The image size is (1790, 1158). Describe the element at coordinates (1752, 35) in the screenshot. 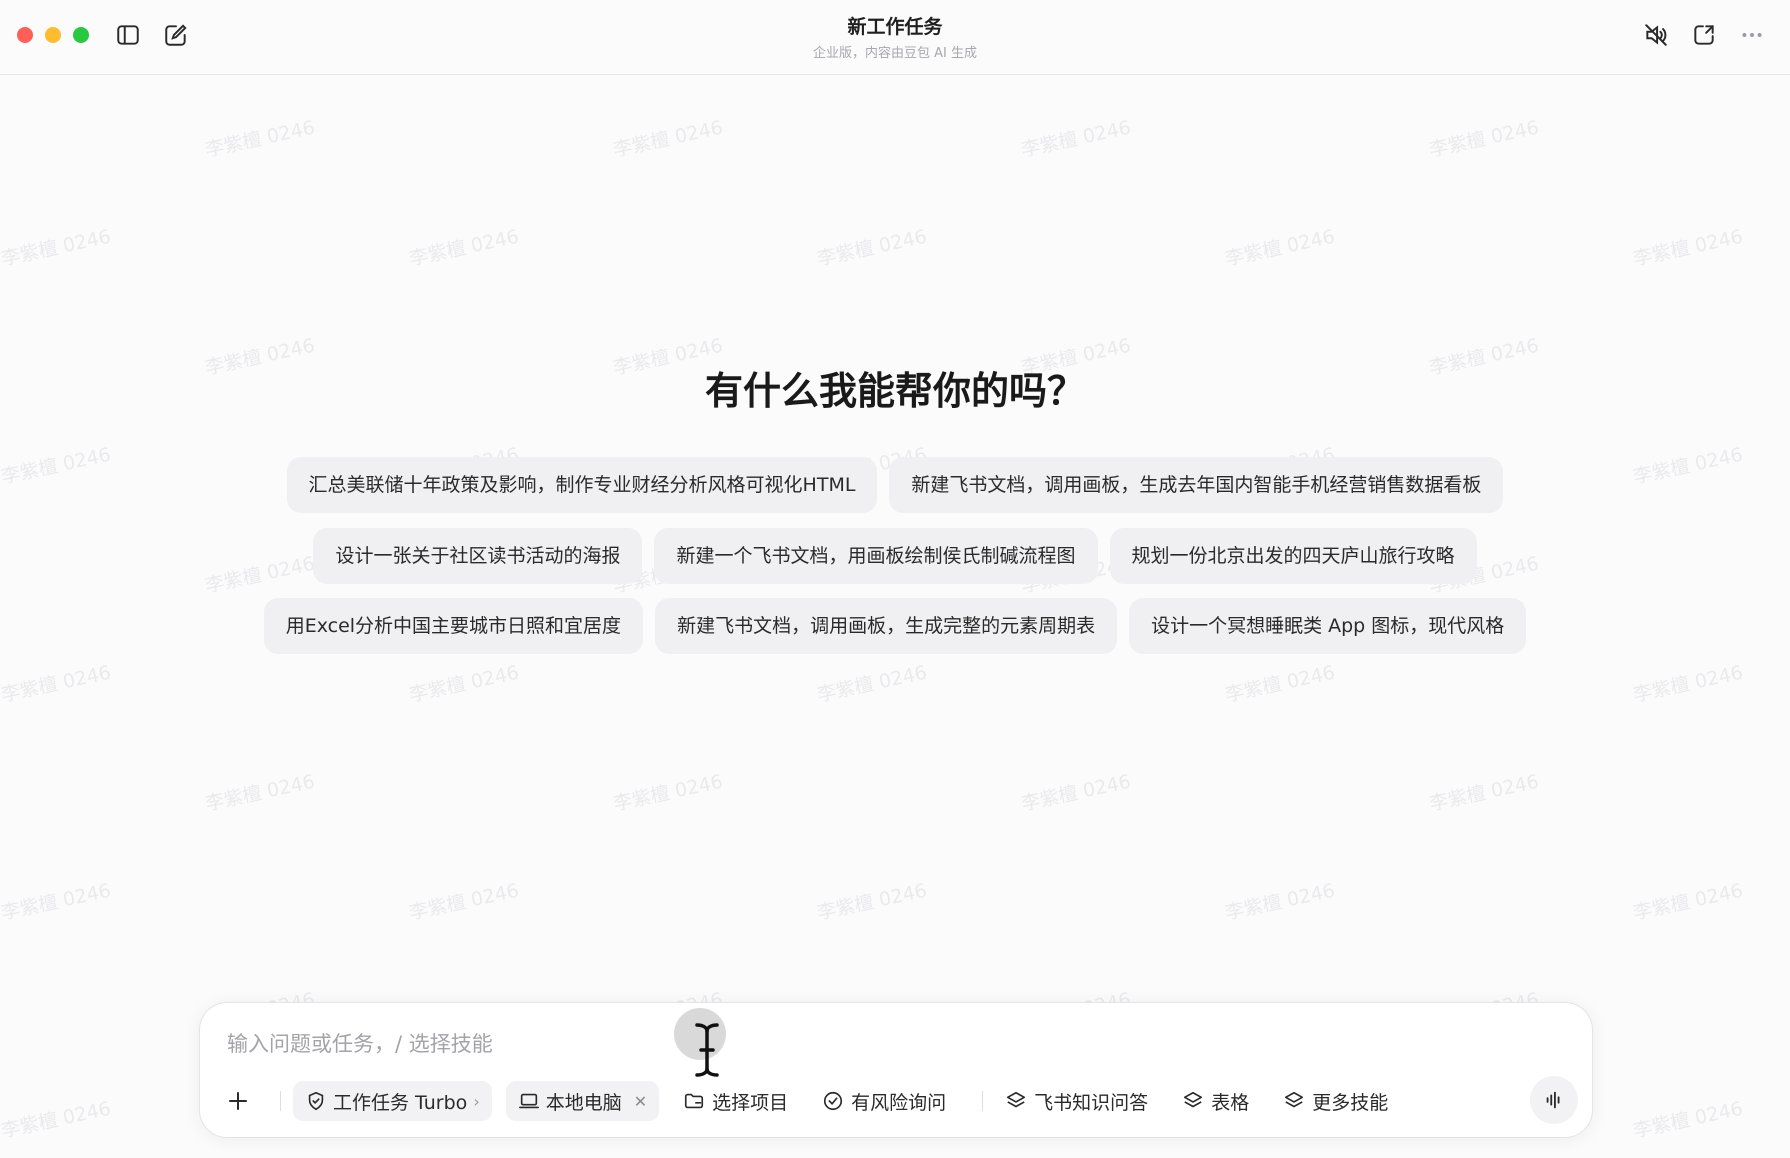

I see `more-icon` at that location.